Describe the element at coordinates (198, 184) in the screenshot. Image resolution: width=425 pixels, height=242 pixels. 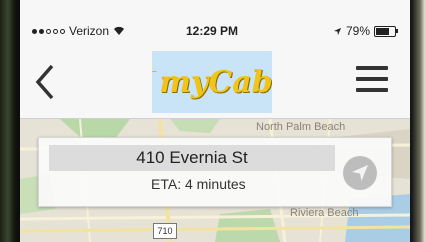
I see `eta-label: ETA: 4 minutes` at that location.